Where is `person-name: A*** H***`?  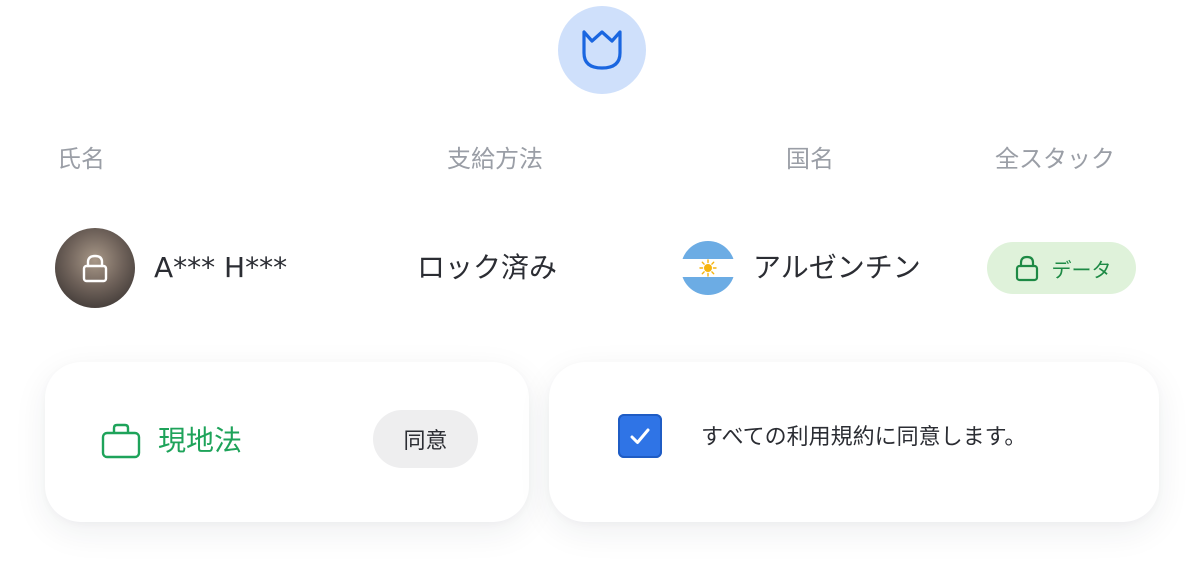 person-name: A*** H*** is located at coordinates (221, 267).